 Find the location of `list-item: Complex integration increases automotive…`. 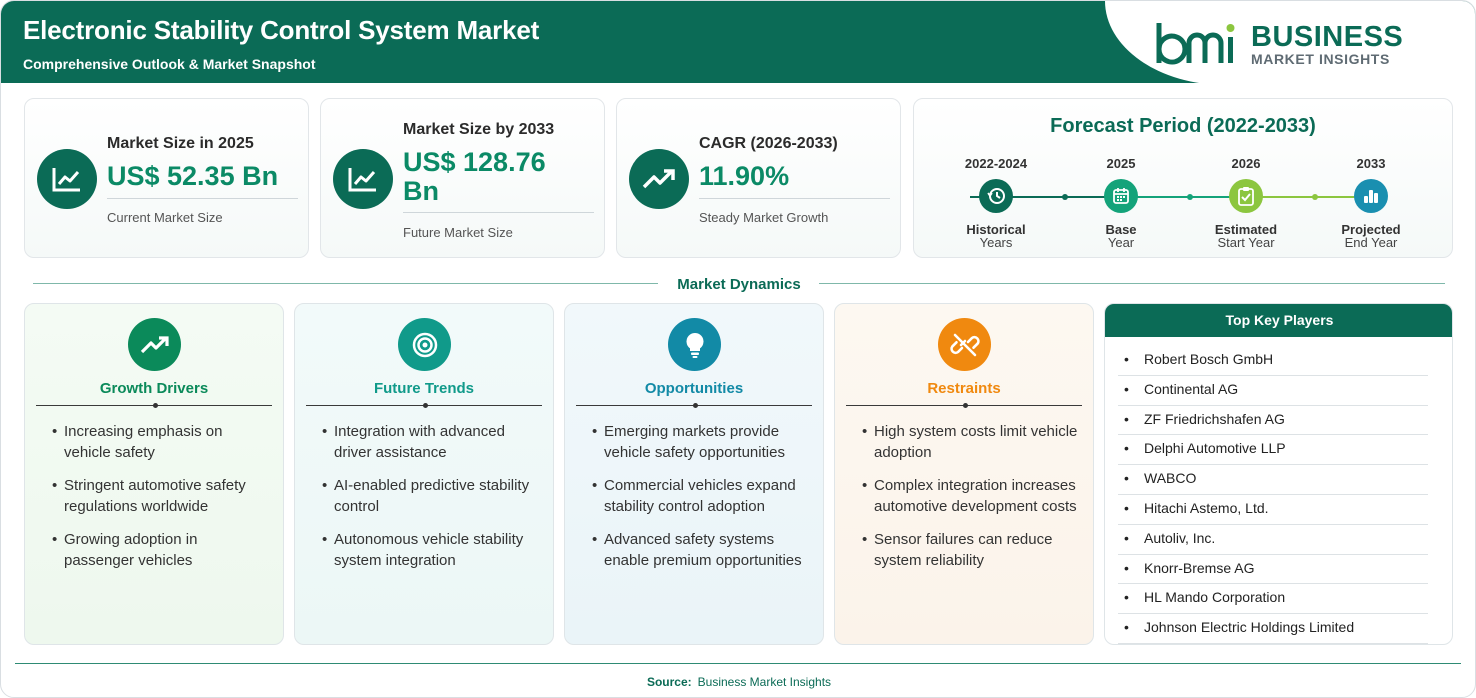

list-item: Complex integration increases automotive… is located at coordinates (971, 496).